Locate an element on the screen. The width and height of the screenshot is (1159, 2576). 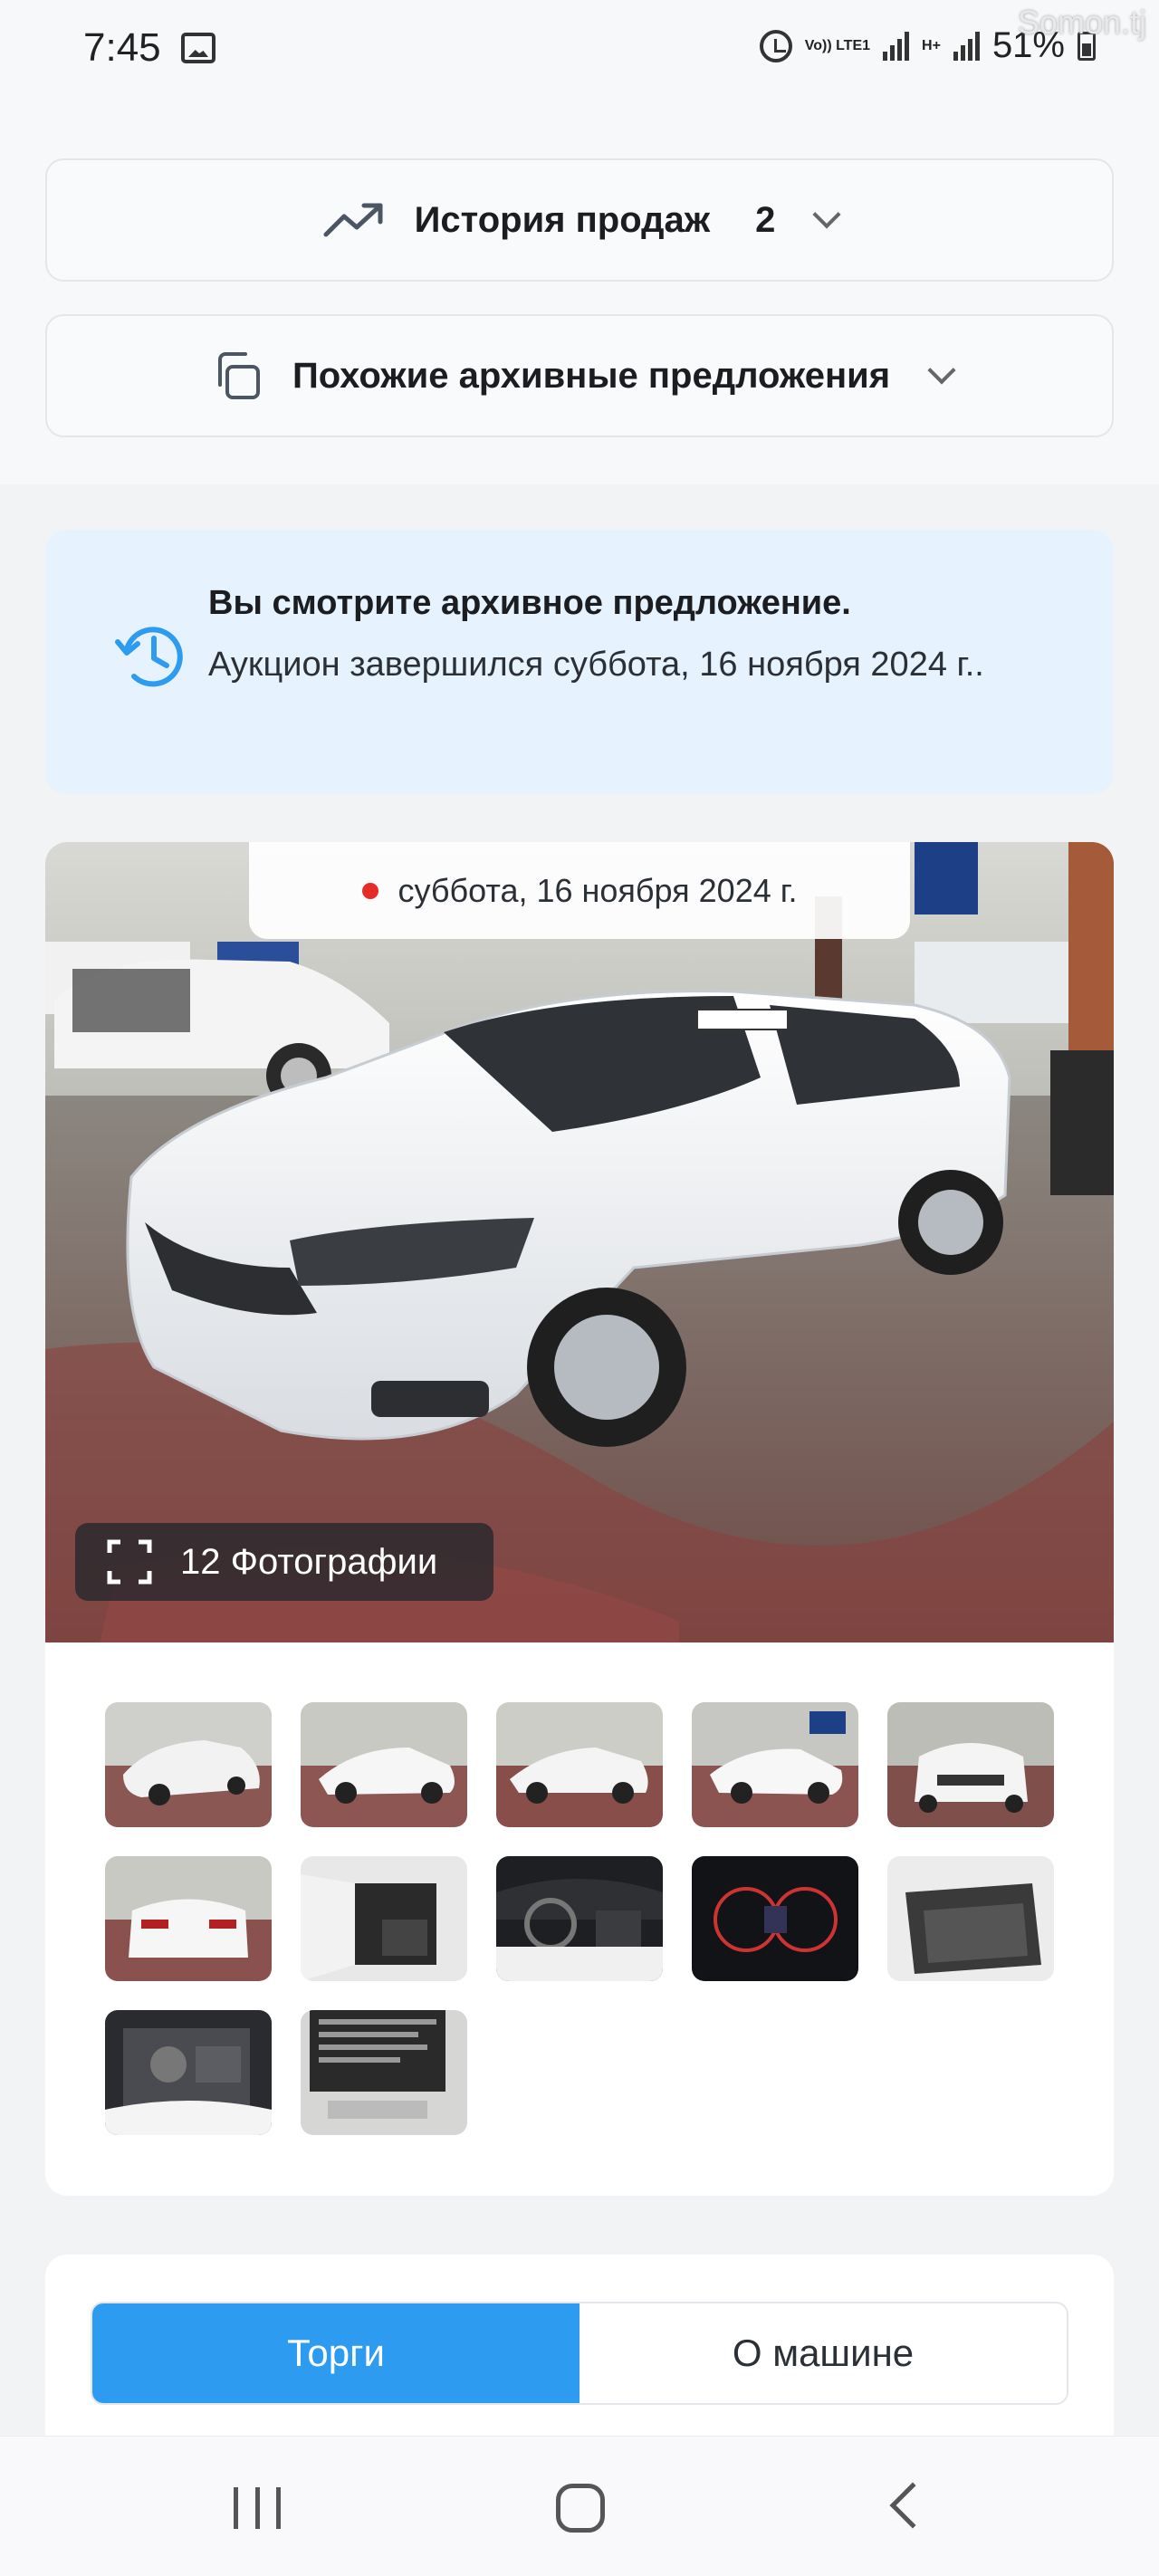
sales-history-title: История продаж is located at coordinates (562, 219).